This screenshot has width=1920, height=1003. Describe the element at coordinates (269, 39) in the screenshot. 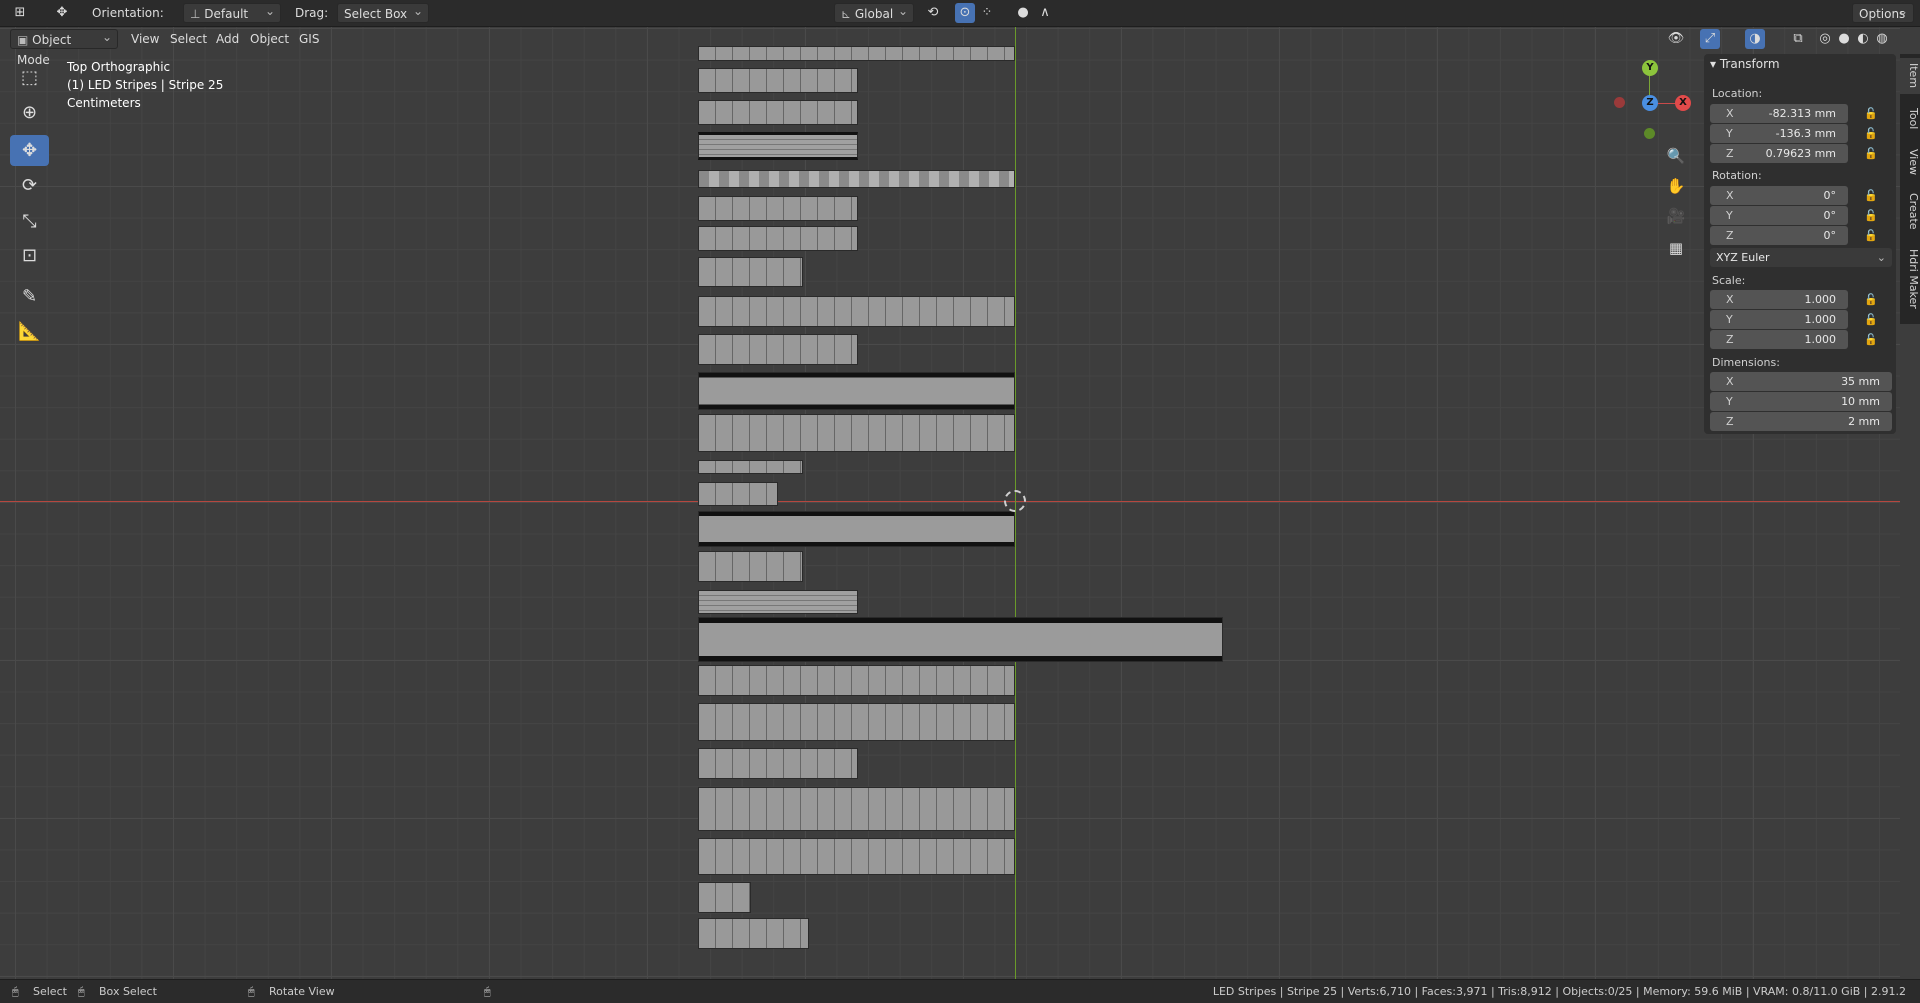

I see `menu-object: Object` at that location.